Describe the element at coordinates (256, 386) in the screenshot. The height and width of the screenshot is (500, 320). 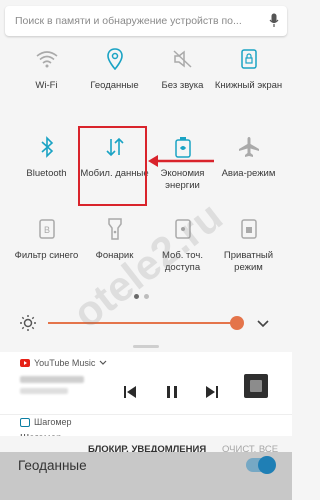
I see `album-art-inner` at that location.